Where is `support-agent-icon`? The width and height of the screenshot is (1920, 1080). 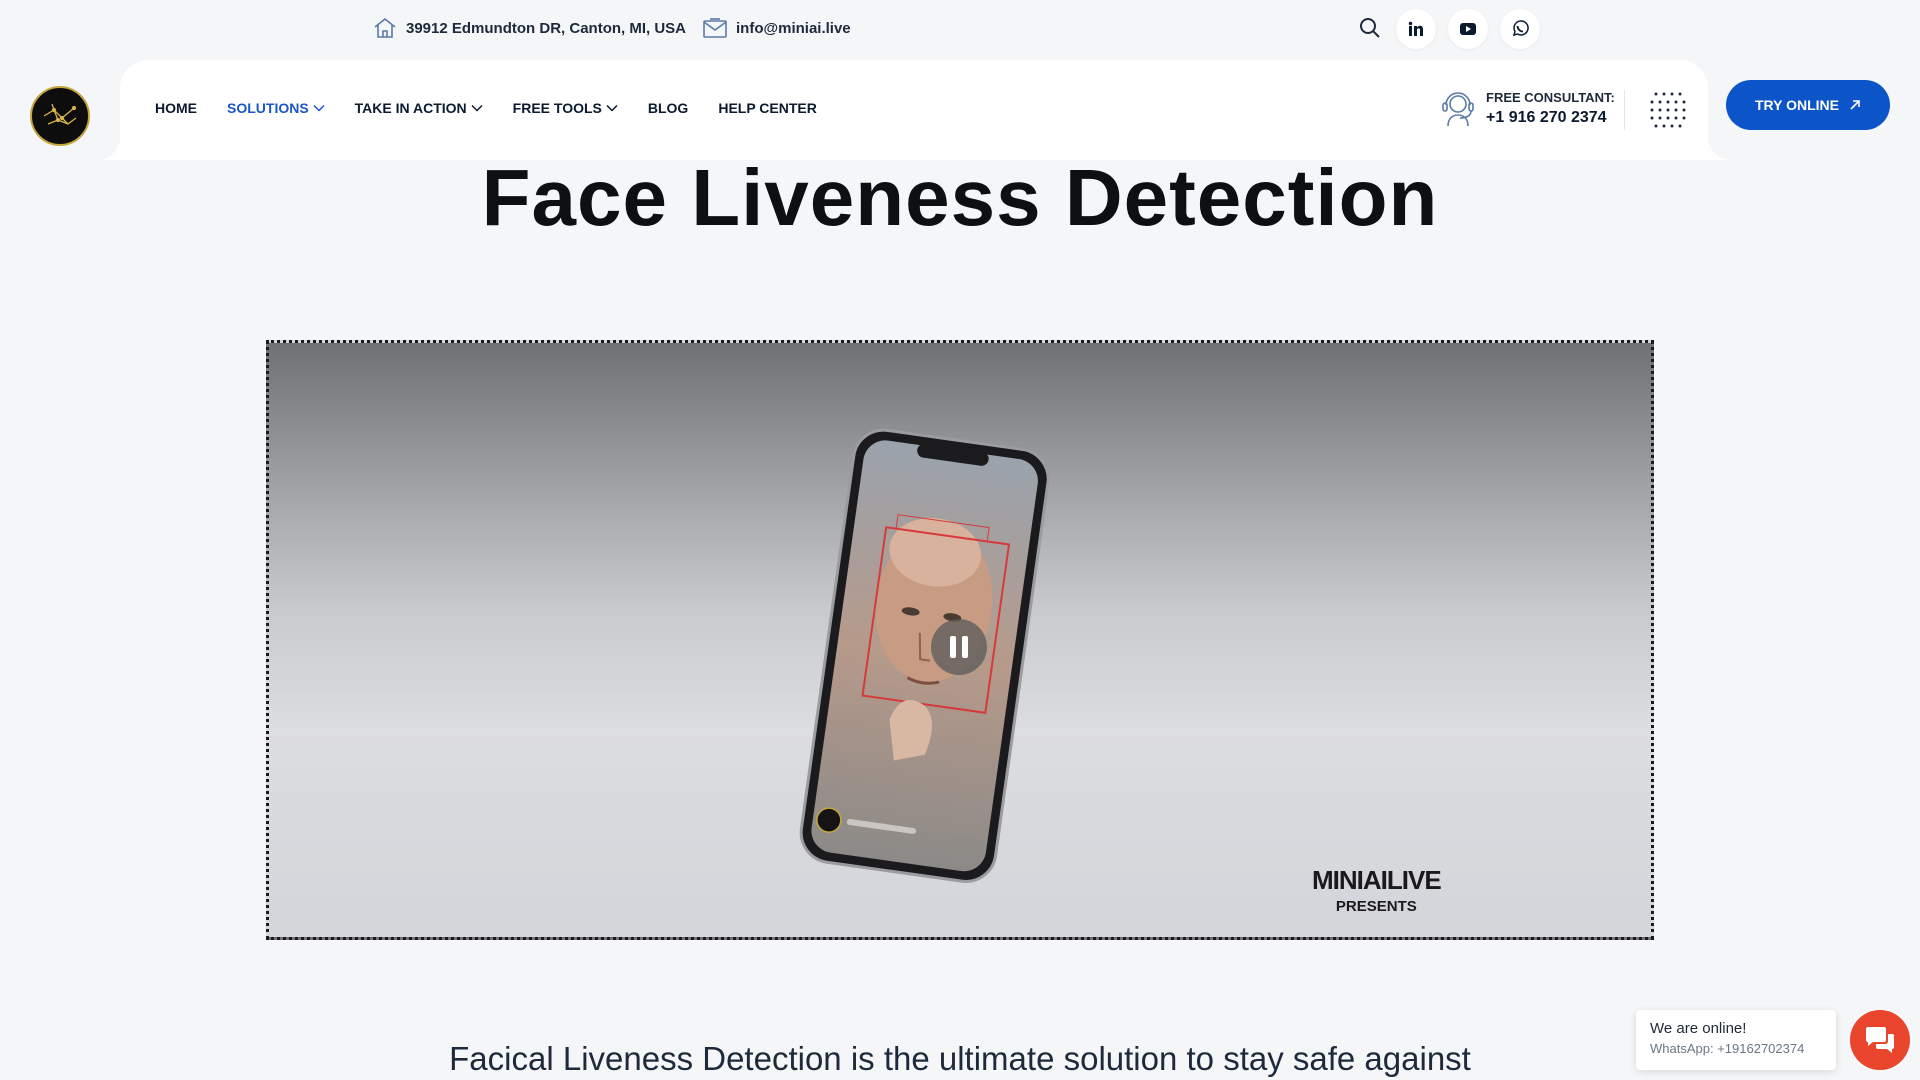
support-agent-icon is located at coordinates (1458, 109).